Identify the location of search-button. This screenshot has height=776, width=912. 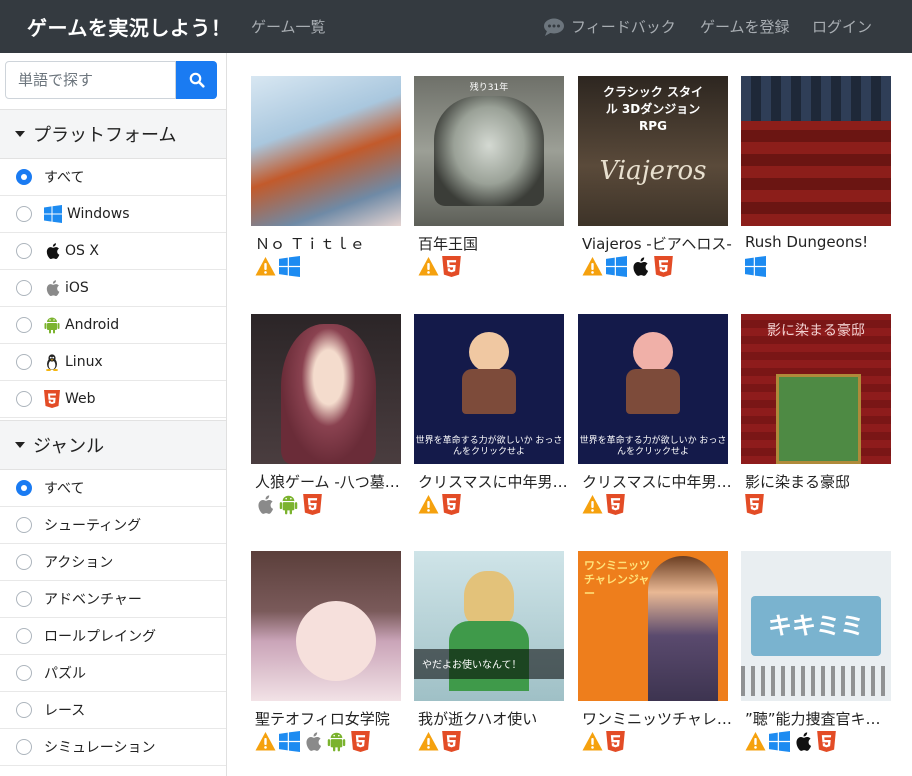
(196, 80).